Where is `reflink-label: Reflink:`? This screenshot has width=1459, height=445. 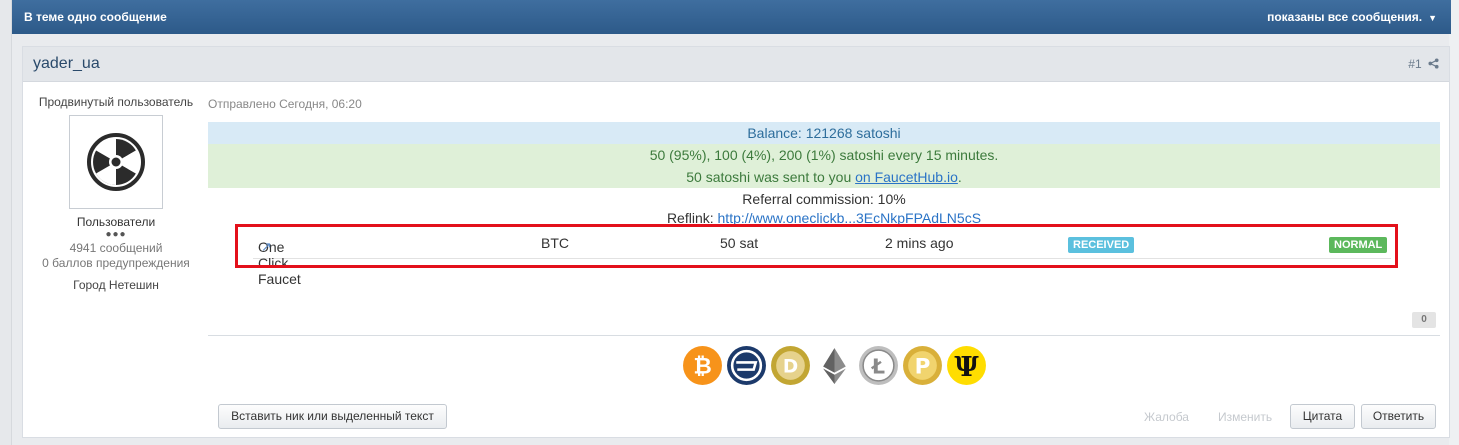 reflink-label: Reflink: is located at coordinates (692, 217).